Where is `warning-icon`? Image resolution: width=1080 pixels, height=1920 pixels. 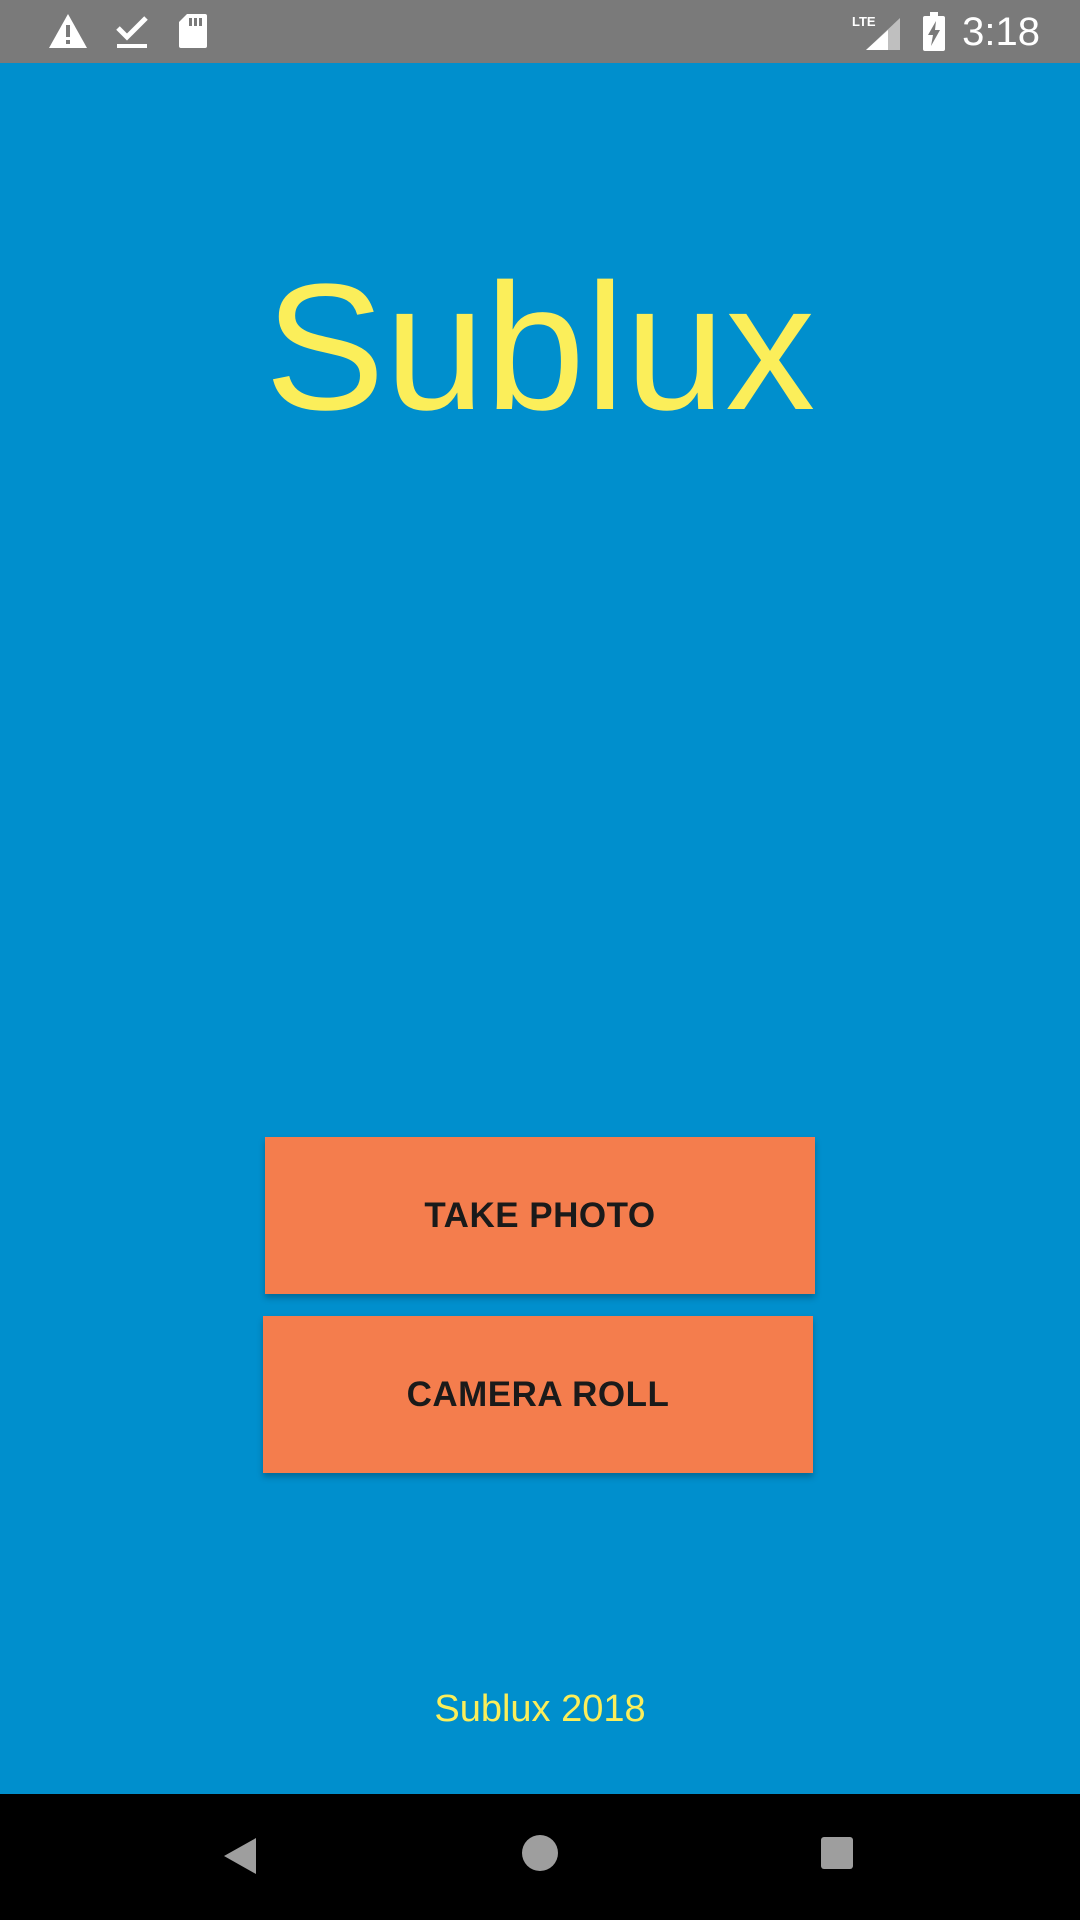 warning-icon is located at coordinates (68, 31).